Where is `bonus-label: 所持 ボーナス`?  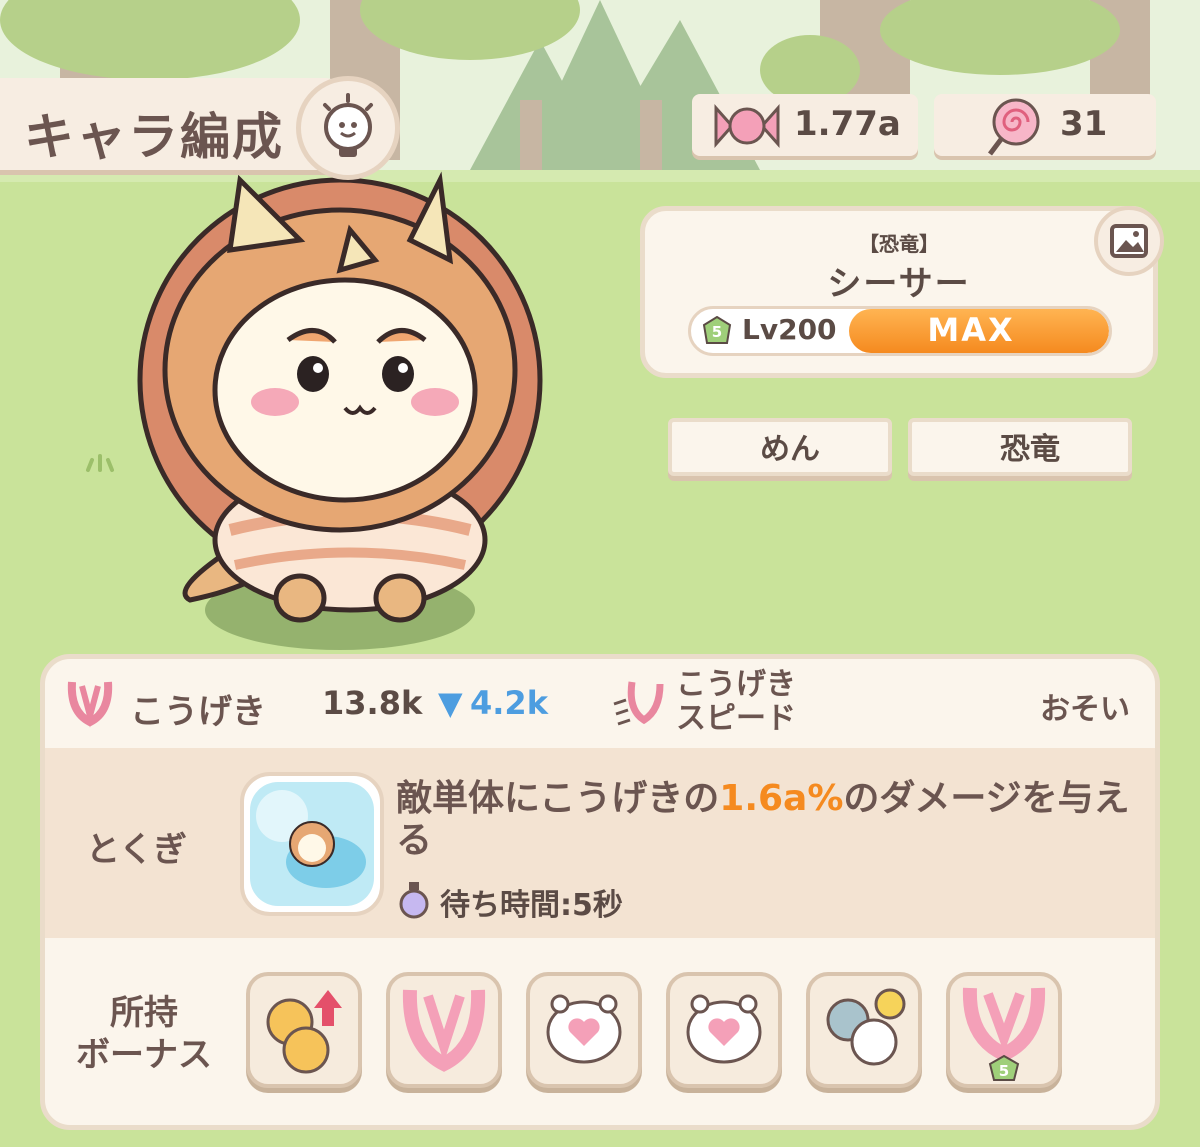
bonus-label: 所持 ボーナス is located at coordinates (144, 1034).